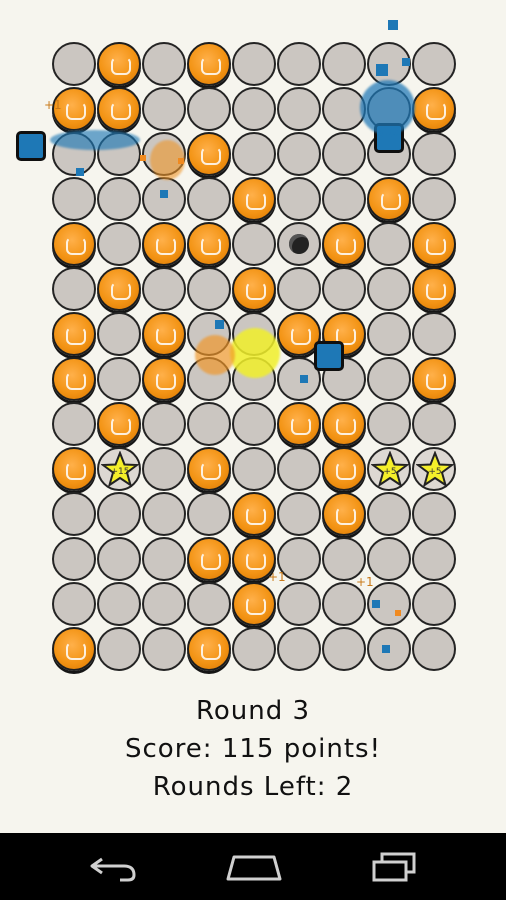 The height and width of the screenshot is (900, 506). Describe the element at coordinates (394, 866) in the screenshot. I see `recent-apps-button` at that location.